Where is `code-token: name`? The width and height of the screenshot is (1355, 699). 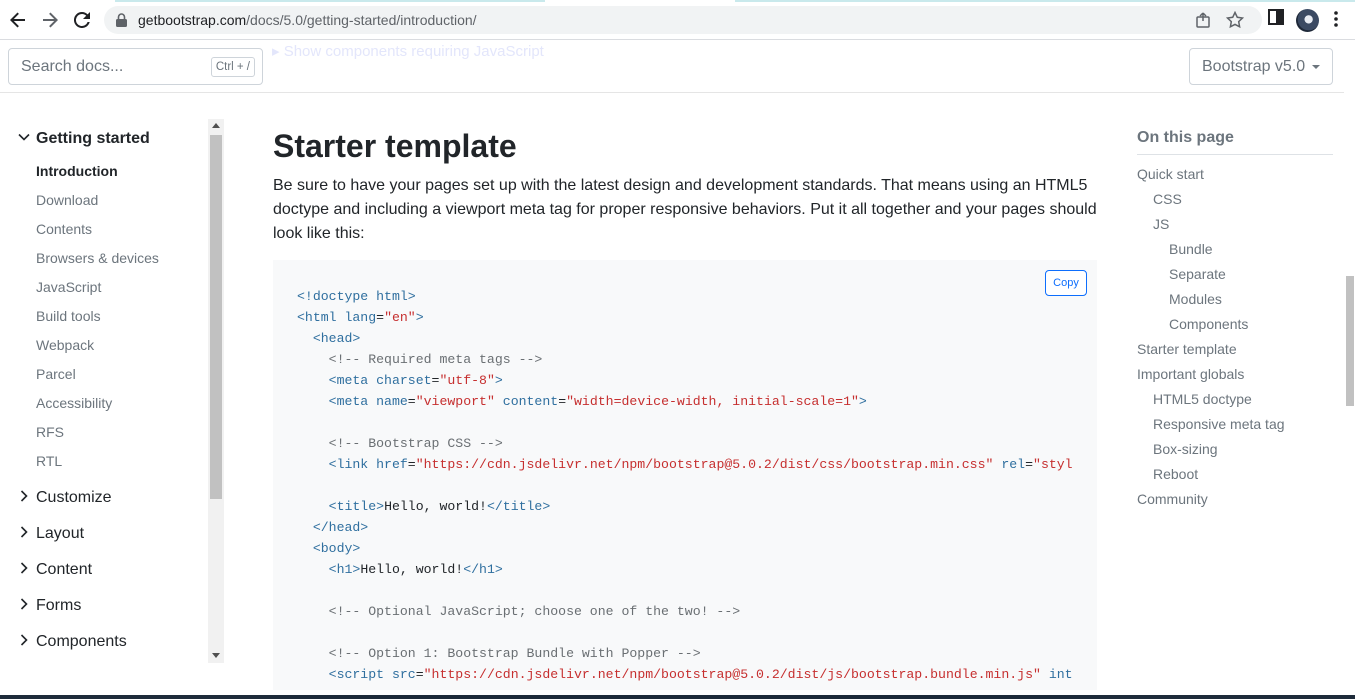 code-token: name is located at coordinates (392, 401).